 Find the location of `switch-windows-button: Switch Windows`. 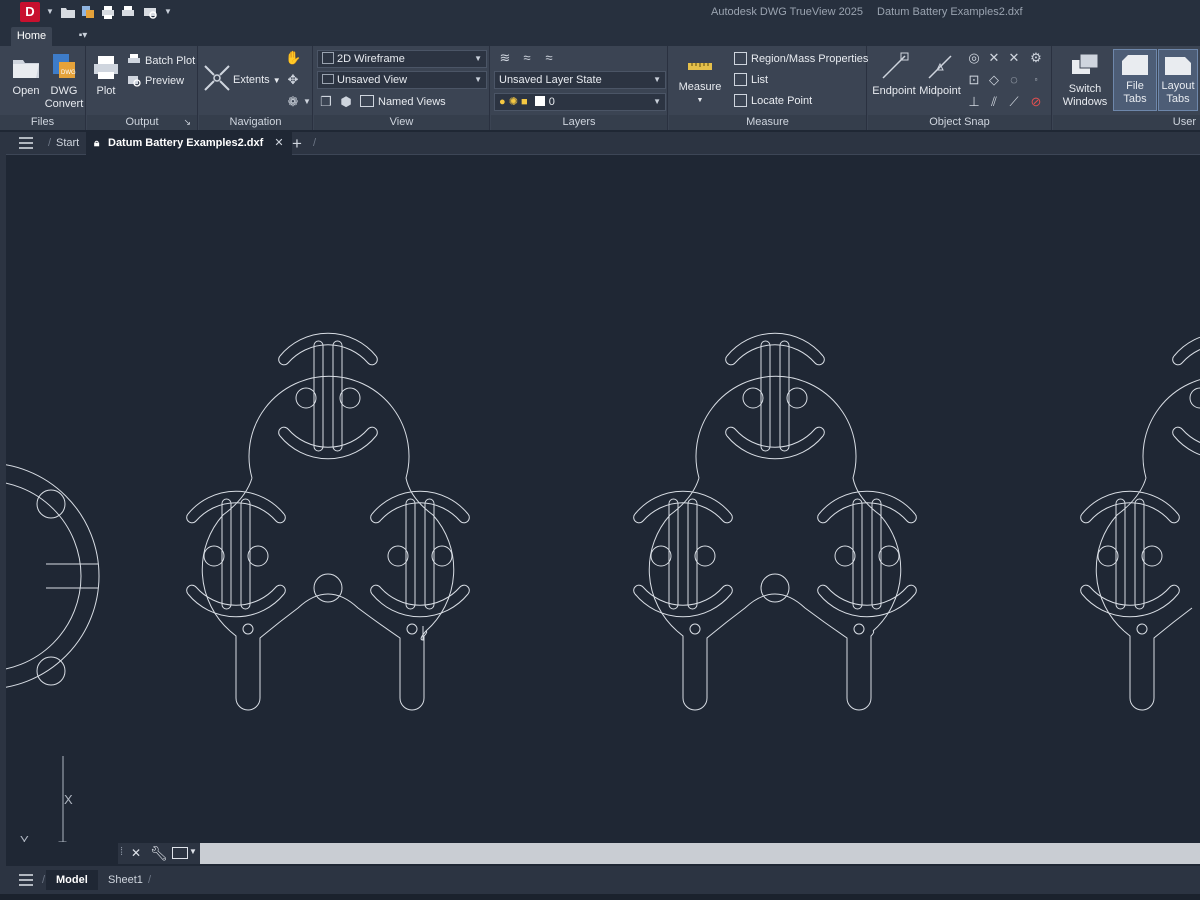

switch-windows-button: Switch Windows is located at coordinates (1085, 80).